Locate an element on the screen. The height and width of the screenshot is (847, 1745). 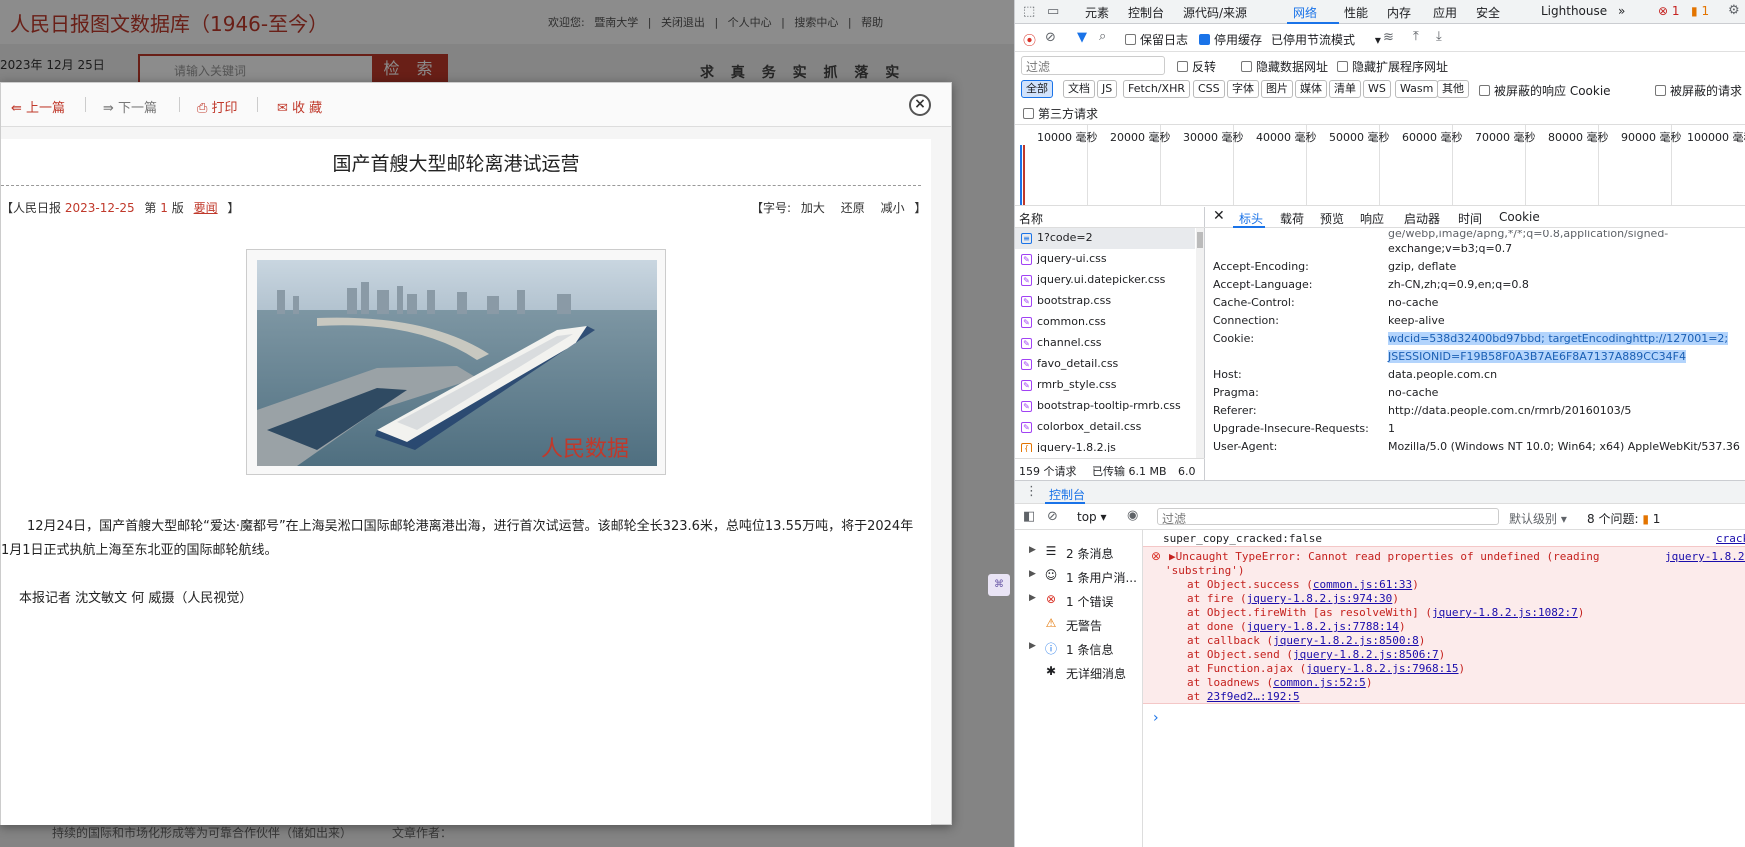
stack-link: jquery-1.8.2.js:7788:14 is located at coordinates (1323, 626).